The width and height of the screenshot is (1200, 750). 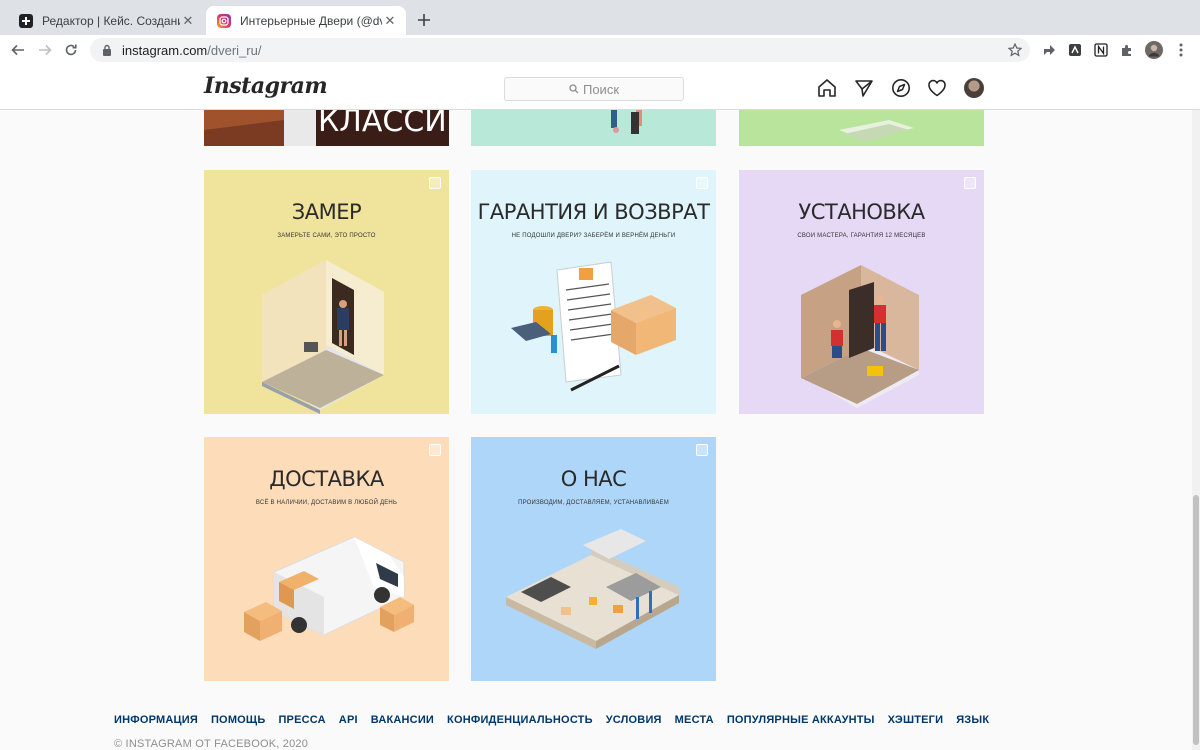 What do you see at coordinates (593, 479) in the screenshot?
I see `post-title: О НАС` at bounding box center [593, 479].